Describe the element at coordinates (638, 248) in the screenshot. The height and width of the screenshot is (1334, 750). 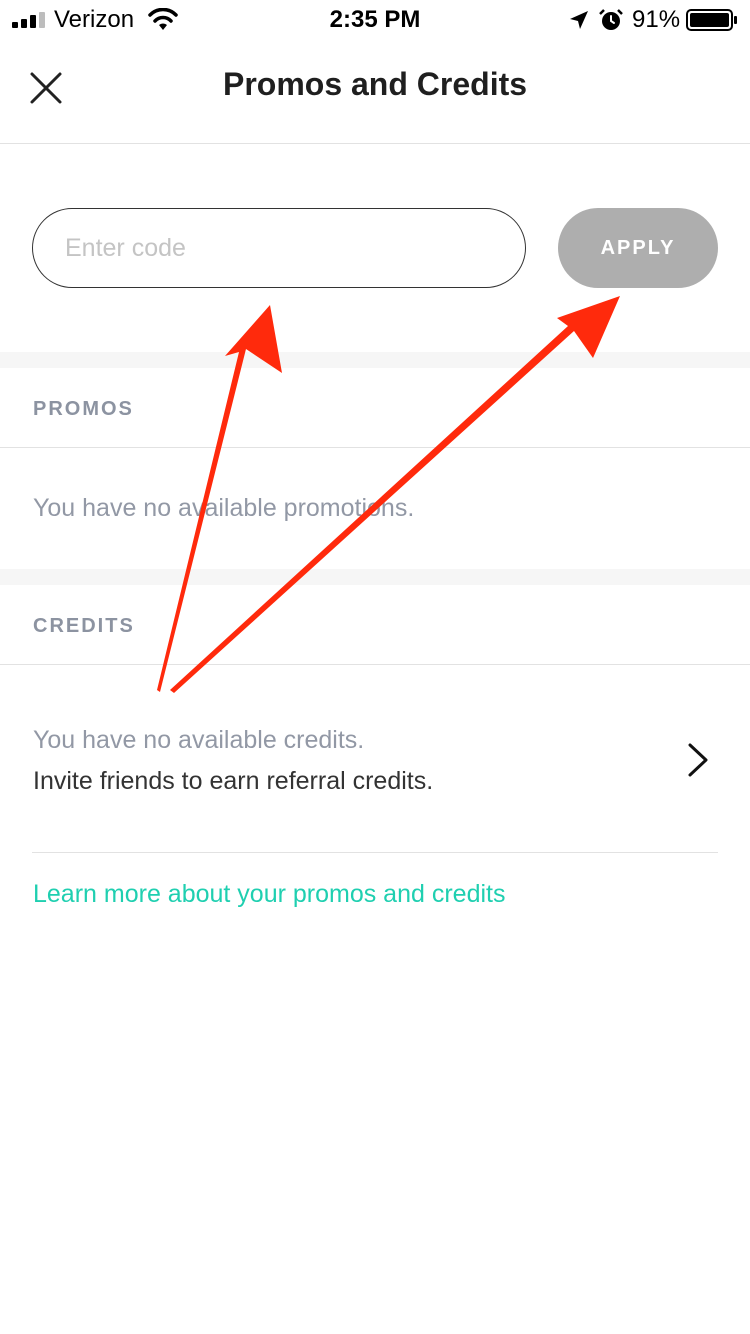
I see `apply-button: APPLY` at that location.